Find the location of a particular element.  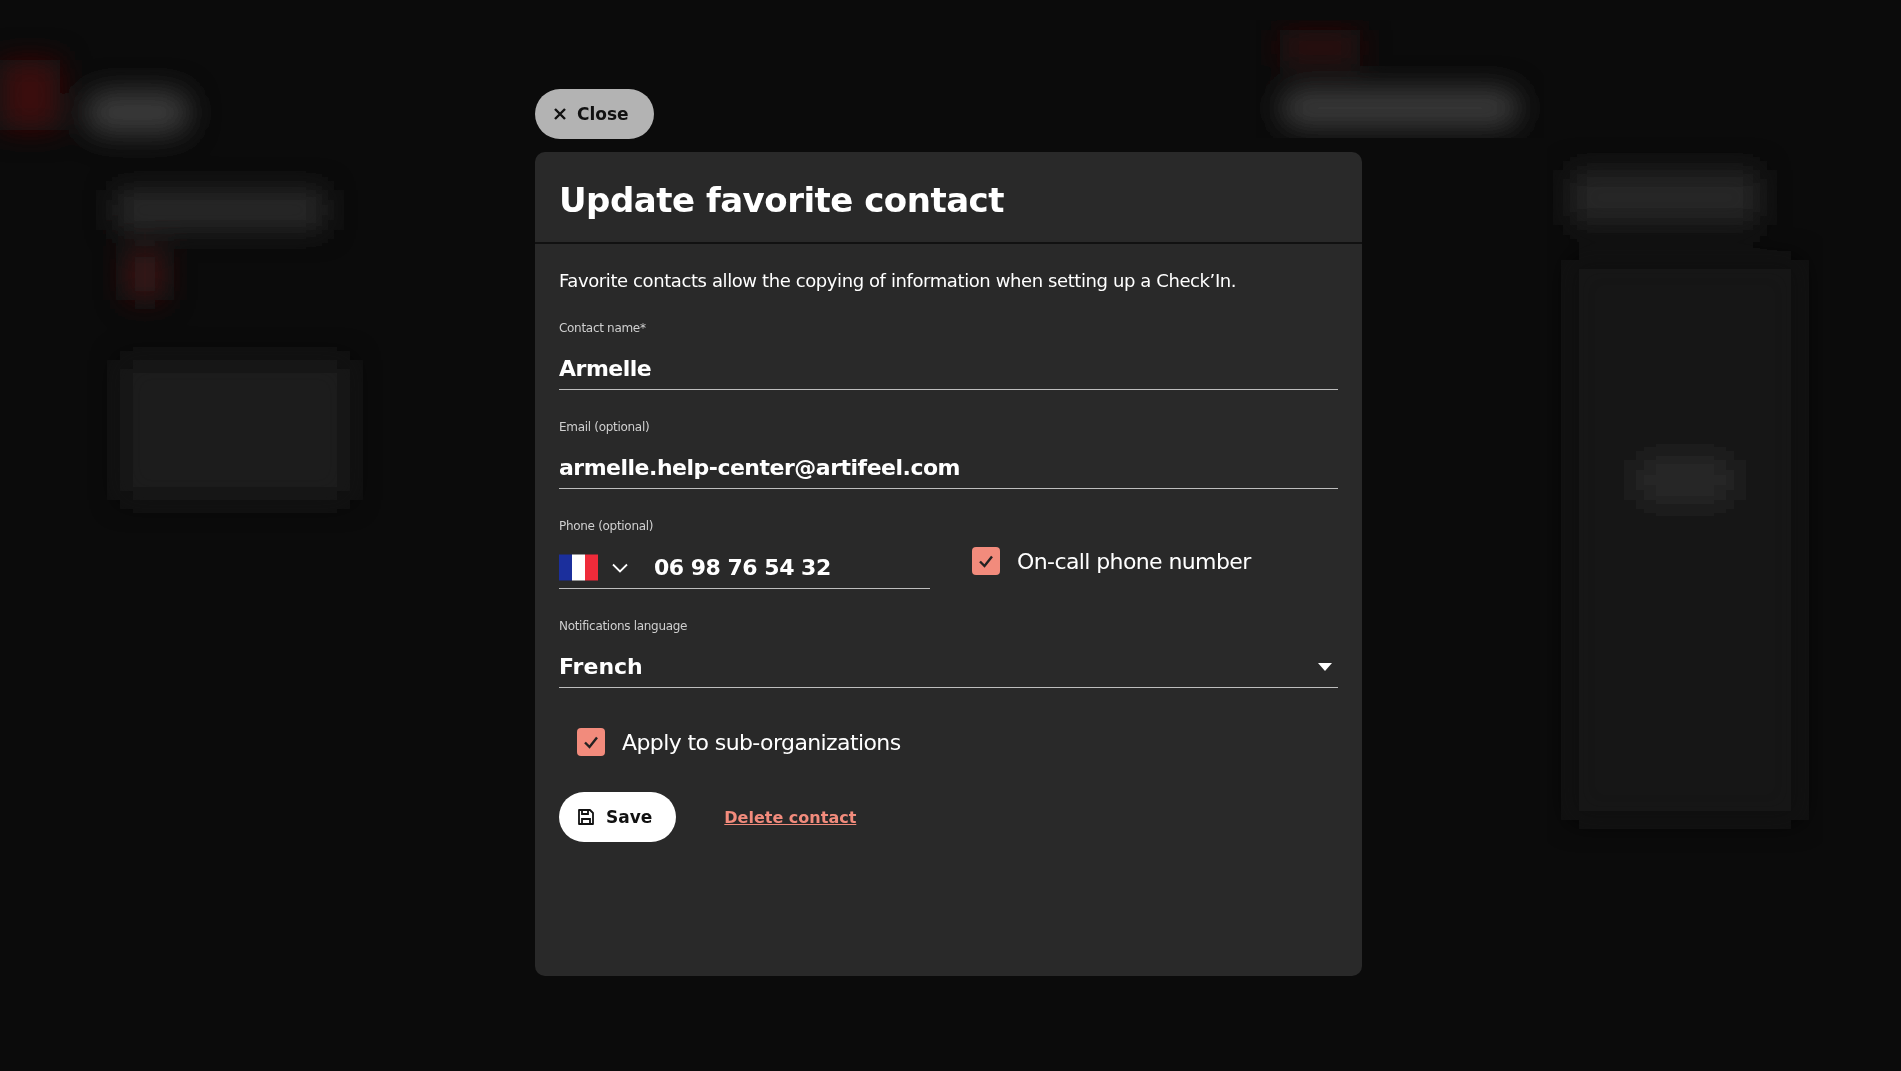

field-label: Notifications language is located at coordinates (624, 626).